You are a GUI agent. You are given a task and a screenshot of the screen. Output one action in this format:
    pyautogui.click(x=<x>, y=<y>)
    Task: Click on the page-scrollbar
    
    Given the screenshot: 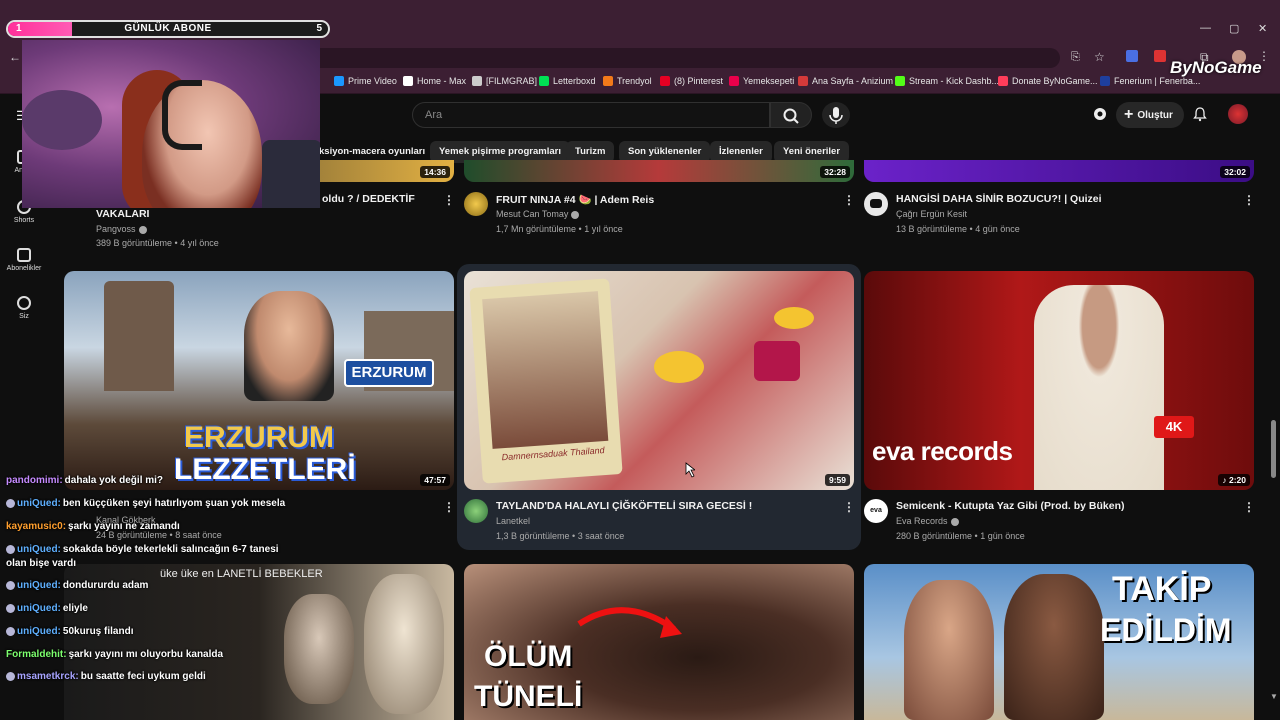 What is the action you would take?
    pyautogui.click(x=1273, y=449)
    